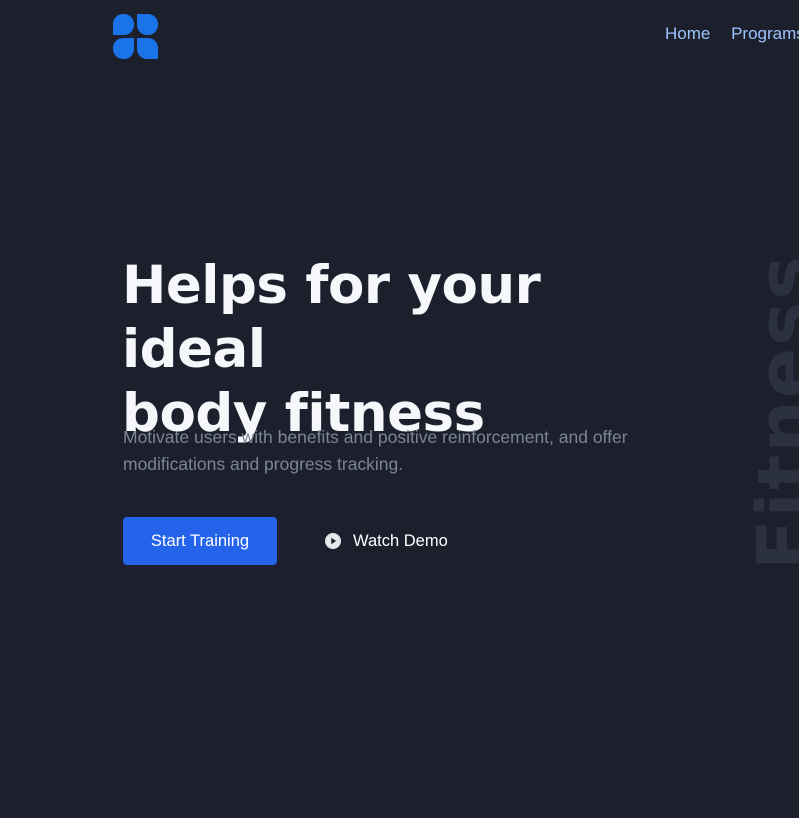 This screenshot has width=799, height=818. I want to click on watch-demo-button: Watch Demo, so click(386, 541).